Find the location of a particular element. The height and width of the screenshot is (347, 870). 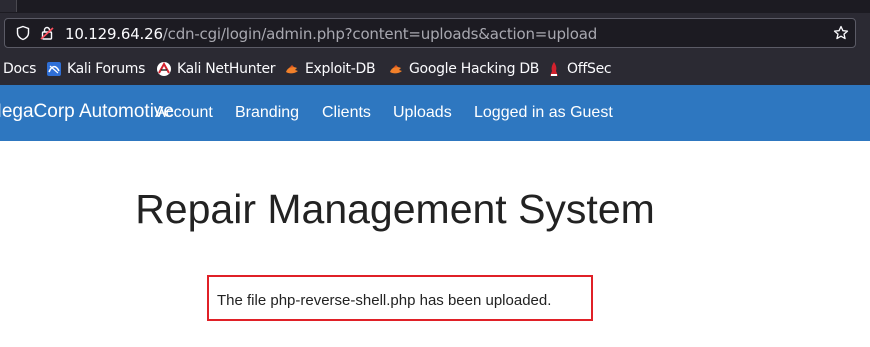

bookmark-offsec: OffSec is located at coordinates (579, 69).